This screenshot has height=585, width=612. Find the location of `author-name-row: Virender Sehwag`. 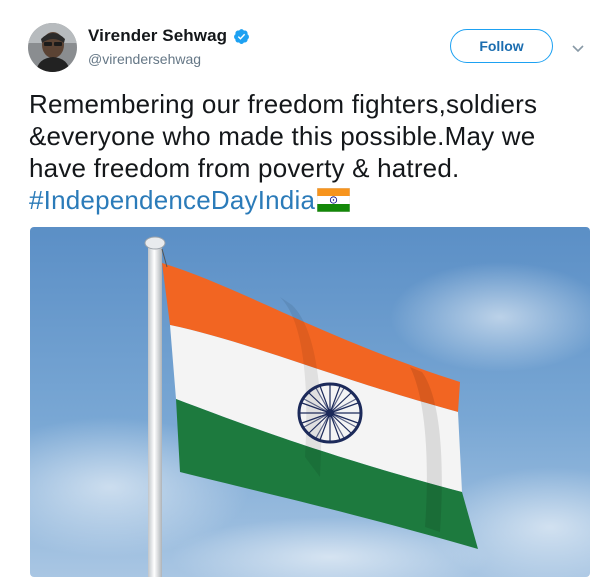

author-name-row: Virender Sehwag is located at coordinates (169, 36).